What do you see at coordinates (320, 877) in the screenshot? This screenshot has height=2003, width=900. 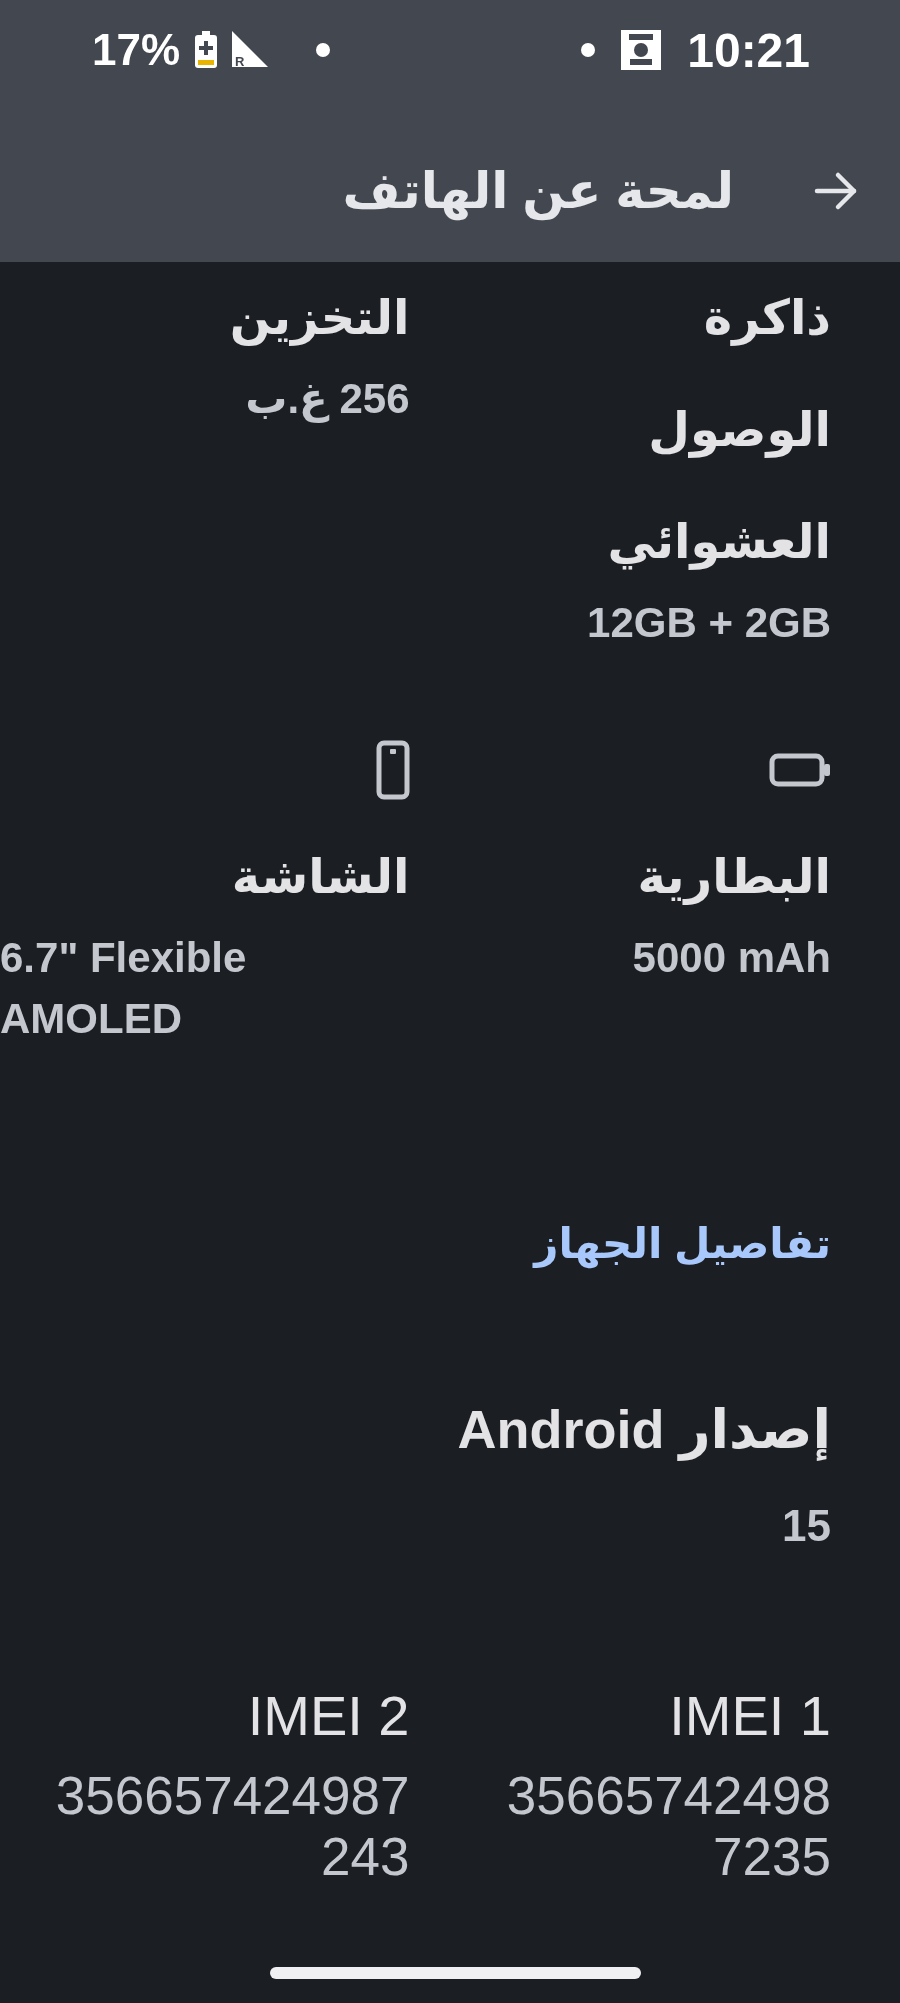 I see `spec-label: الشاشة` at bounding box center [320, 877].